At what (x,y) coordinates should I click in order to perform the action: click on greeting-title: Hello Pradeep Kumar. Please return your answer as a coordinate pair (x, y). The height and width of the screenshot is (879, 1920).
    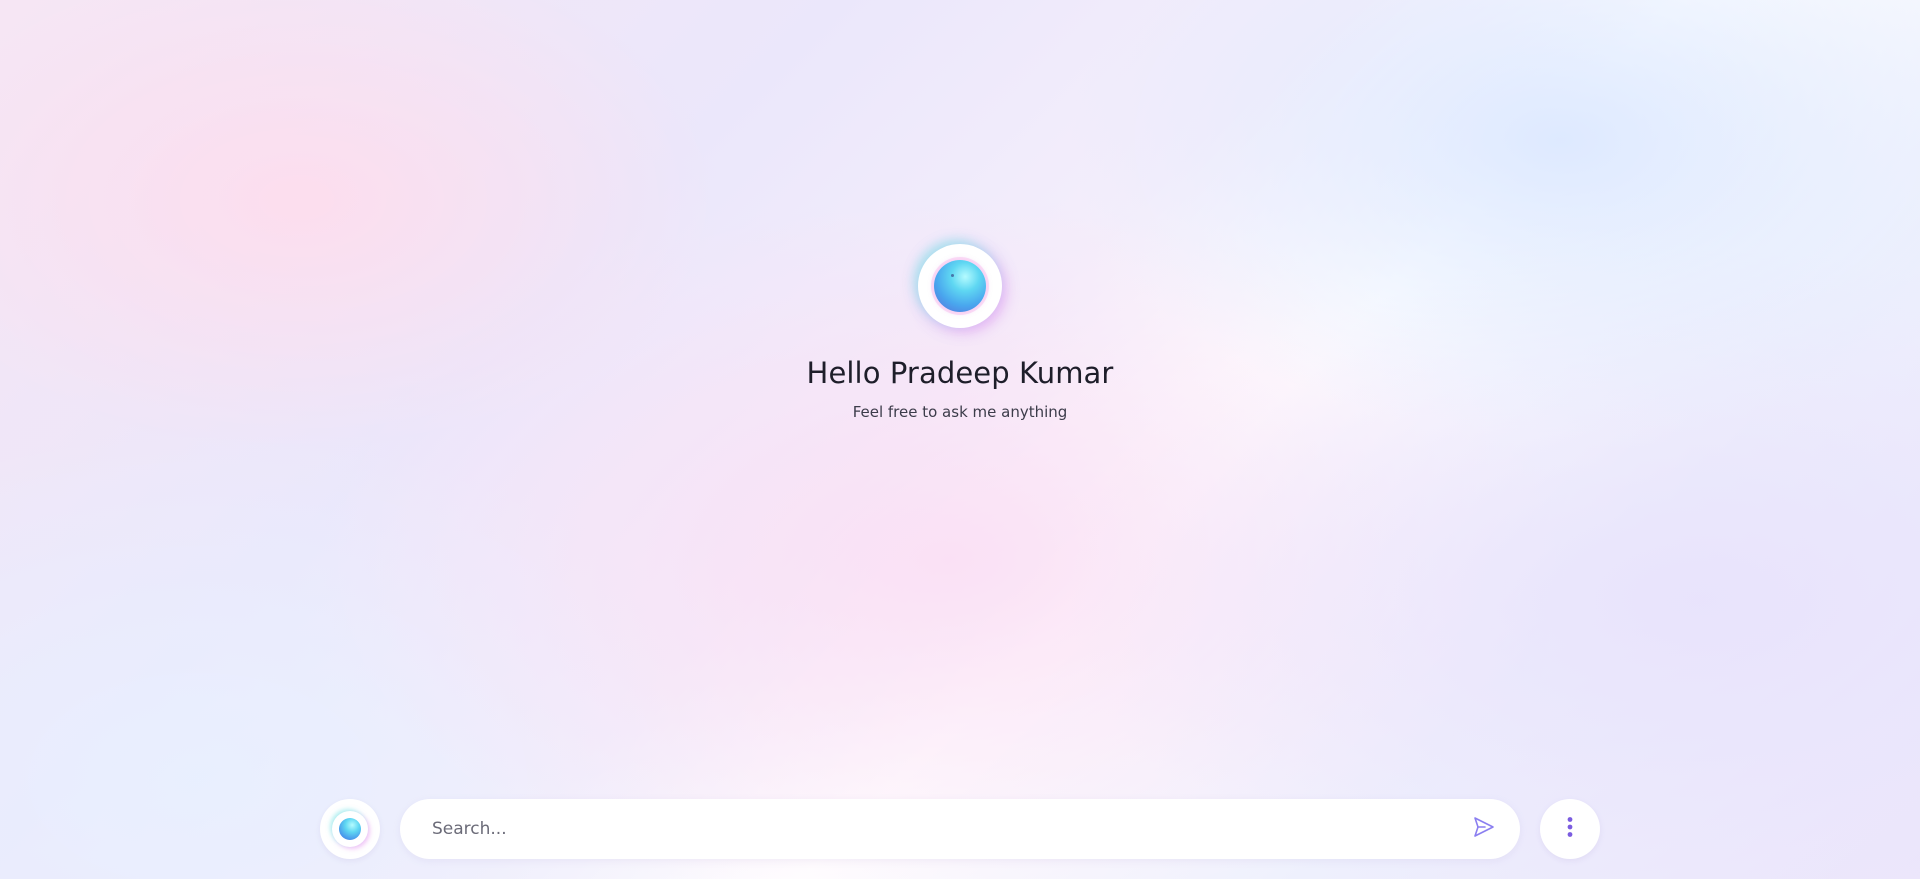
    Looking at the image, I should click on (960, 373).